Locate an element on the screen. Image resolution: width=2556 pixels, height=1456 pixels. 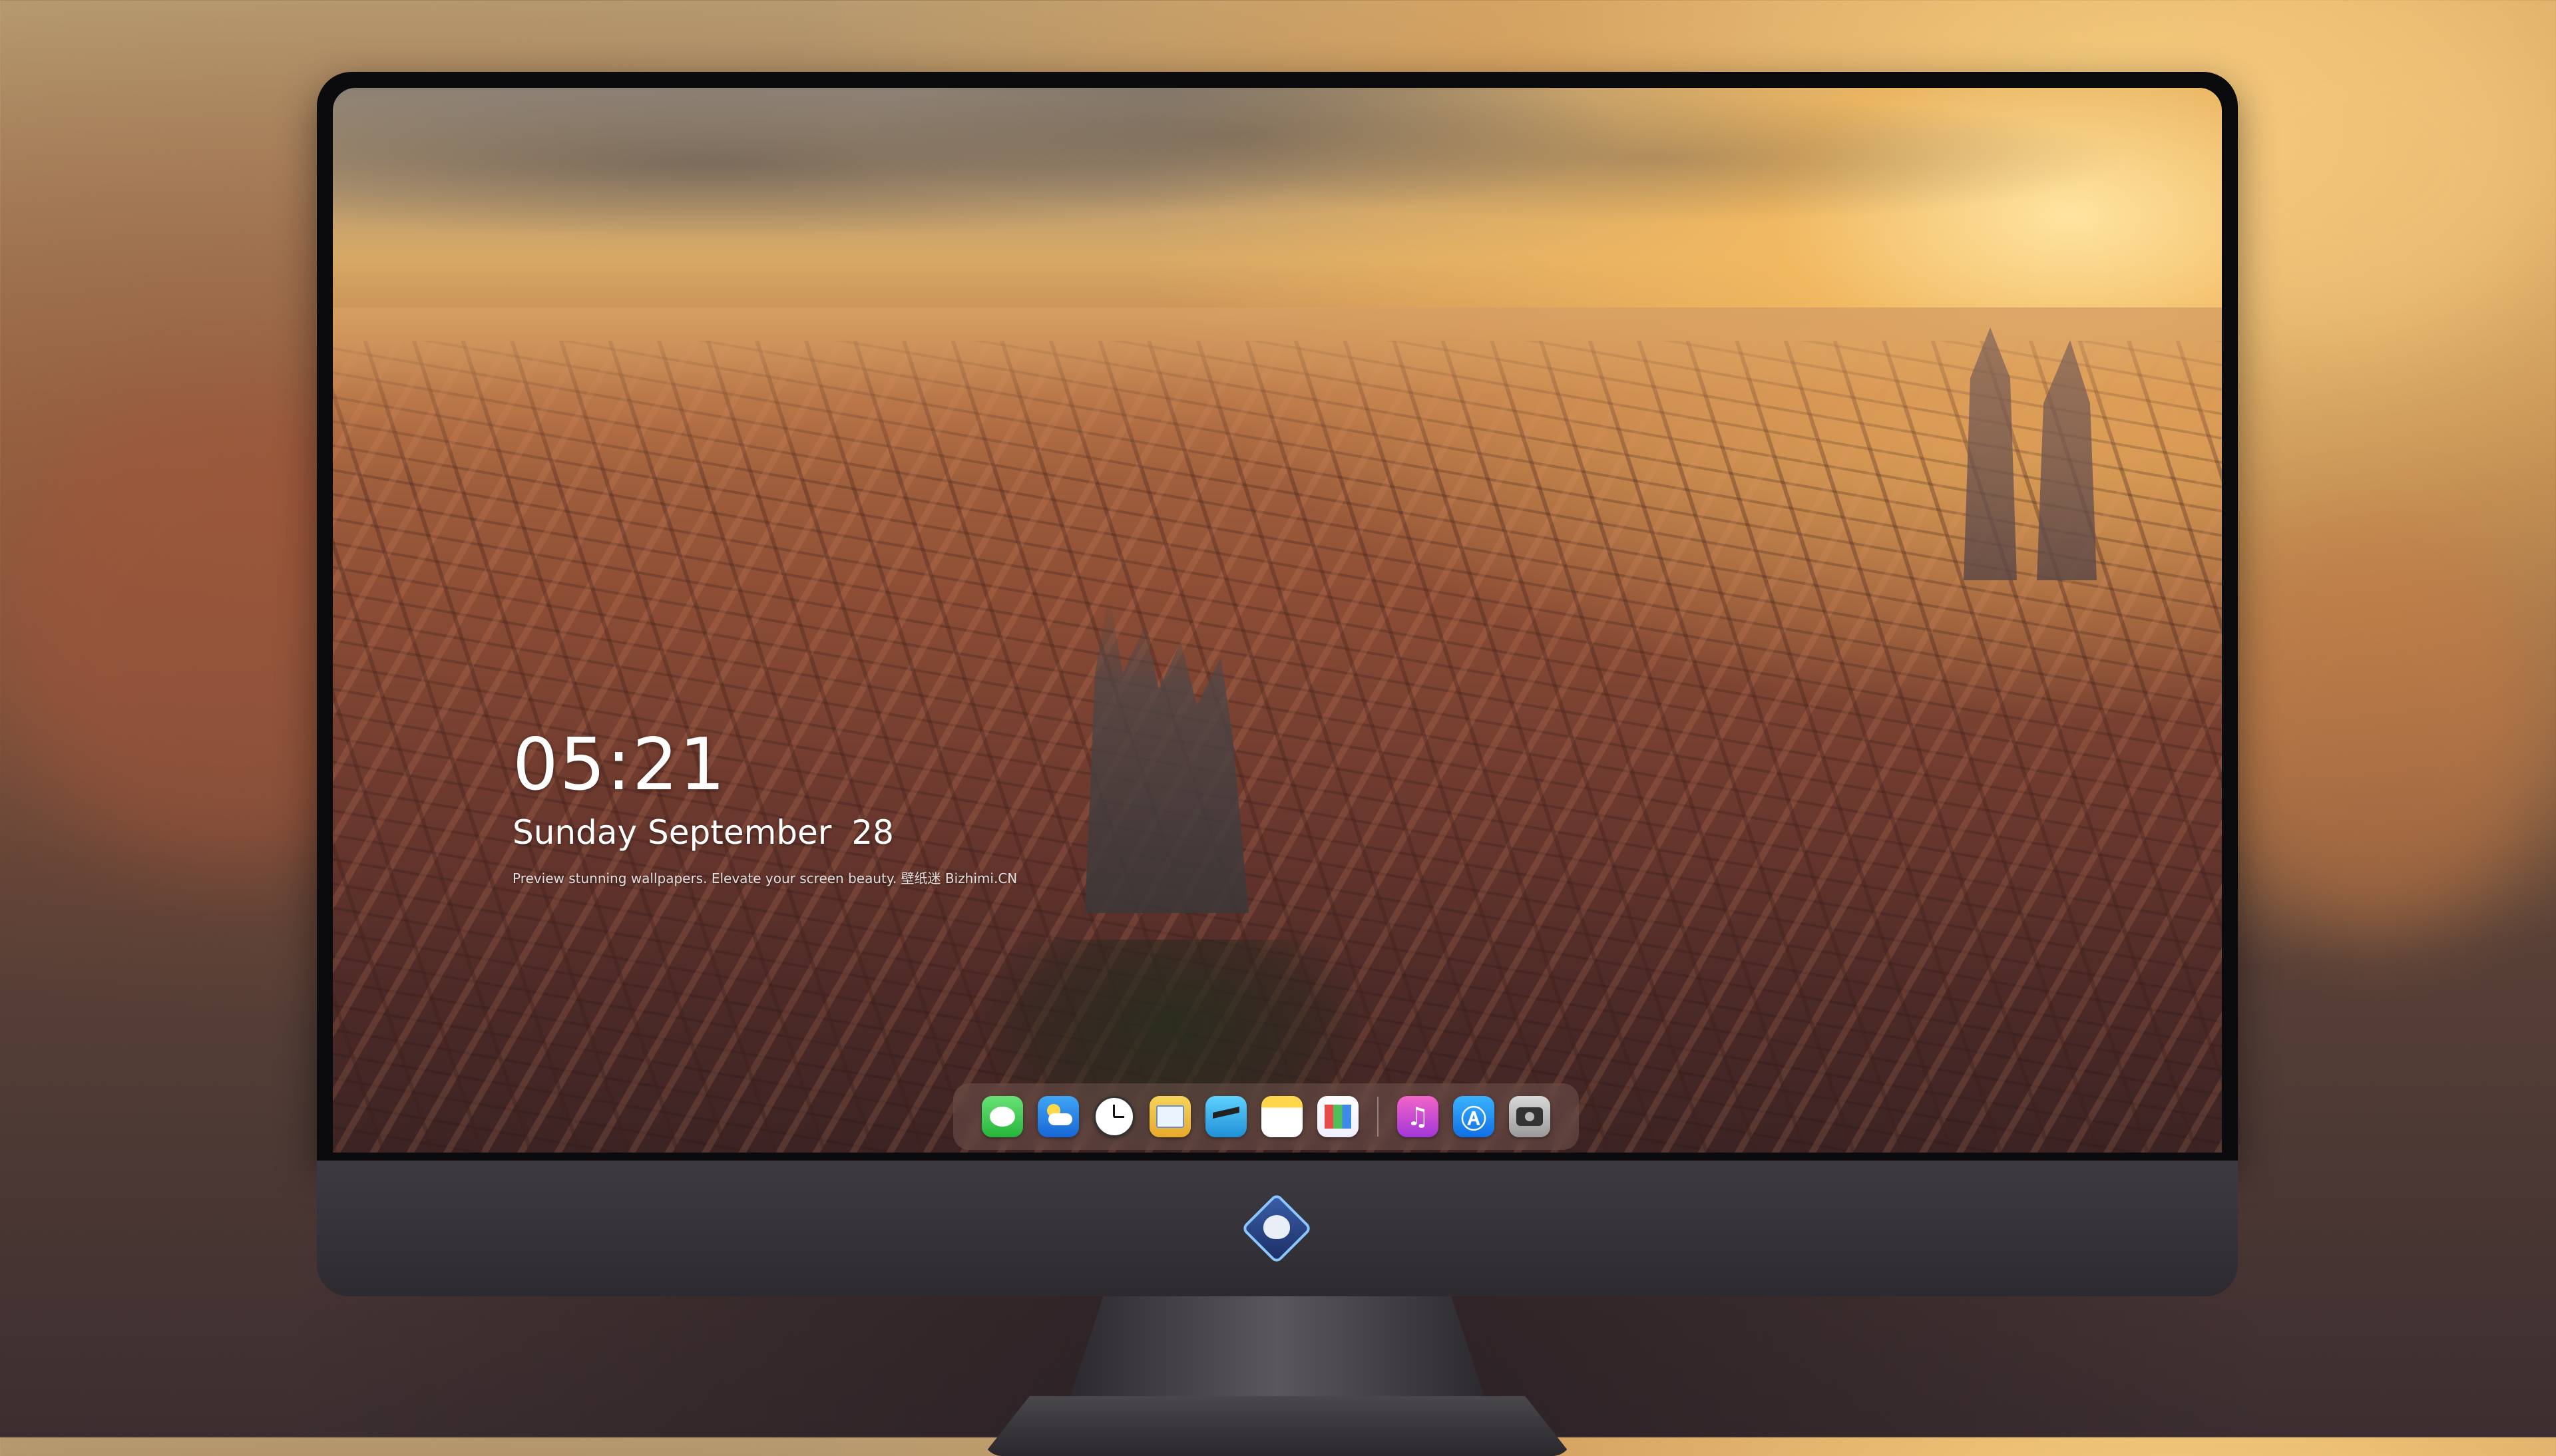
clock-month: September is located at coordinates (740, 832).